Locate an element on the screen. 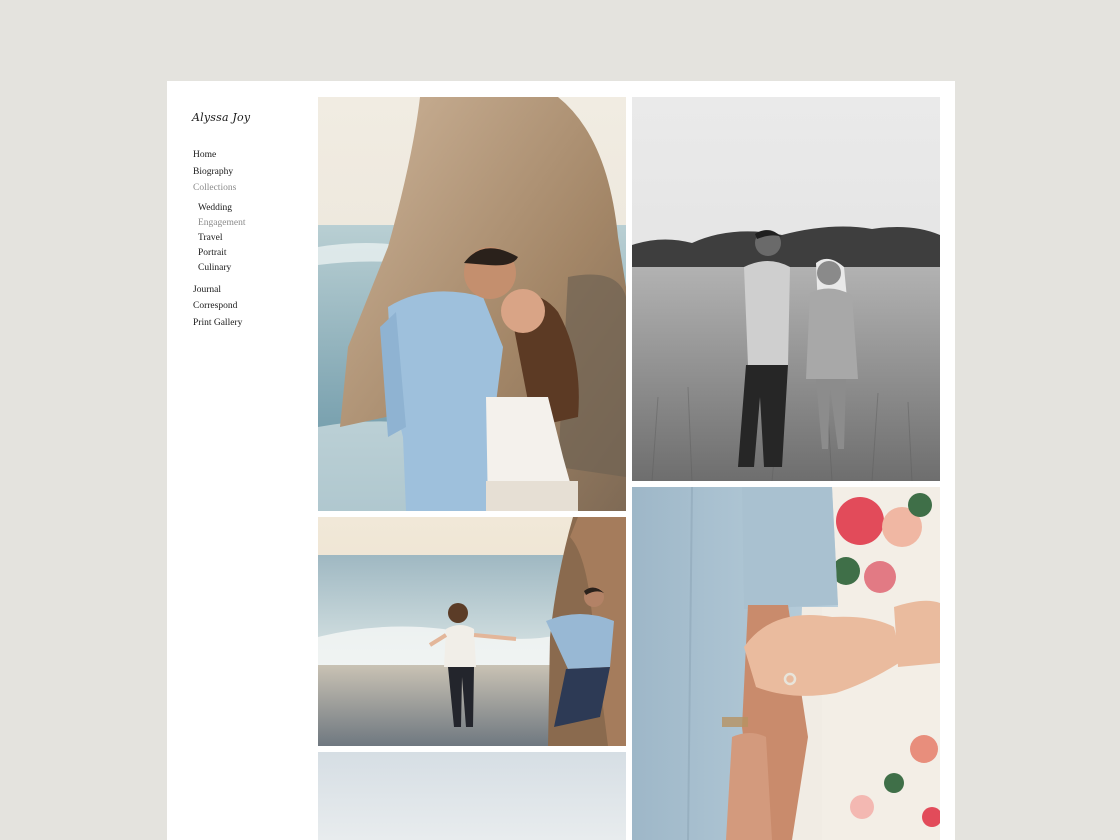 This screenshot has width=1120, height=840. gallery-photo-field-walk is located at coordinates (786, 289).